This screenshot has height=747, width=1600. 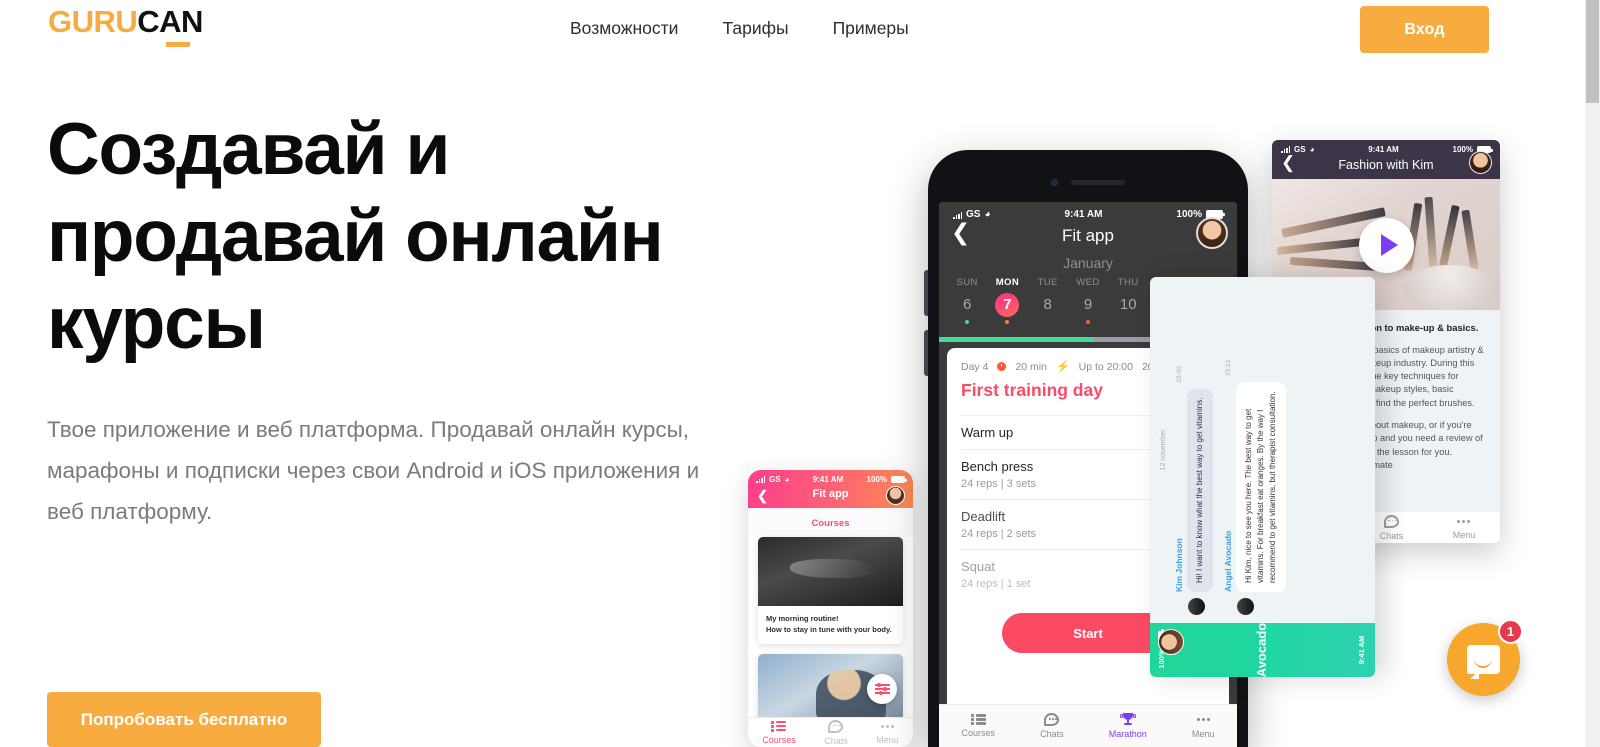 What do you see at coordinates (1485, 657) in the screenshot?
I see `chat-launcher-button: 1` at bounding box center [1485, 657].